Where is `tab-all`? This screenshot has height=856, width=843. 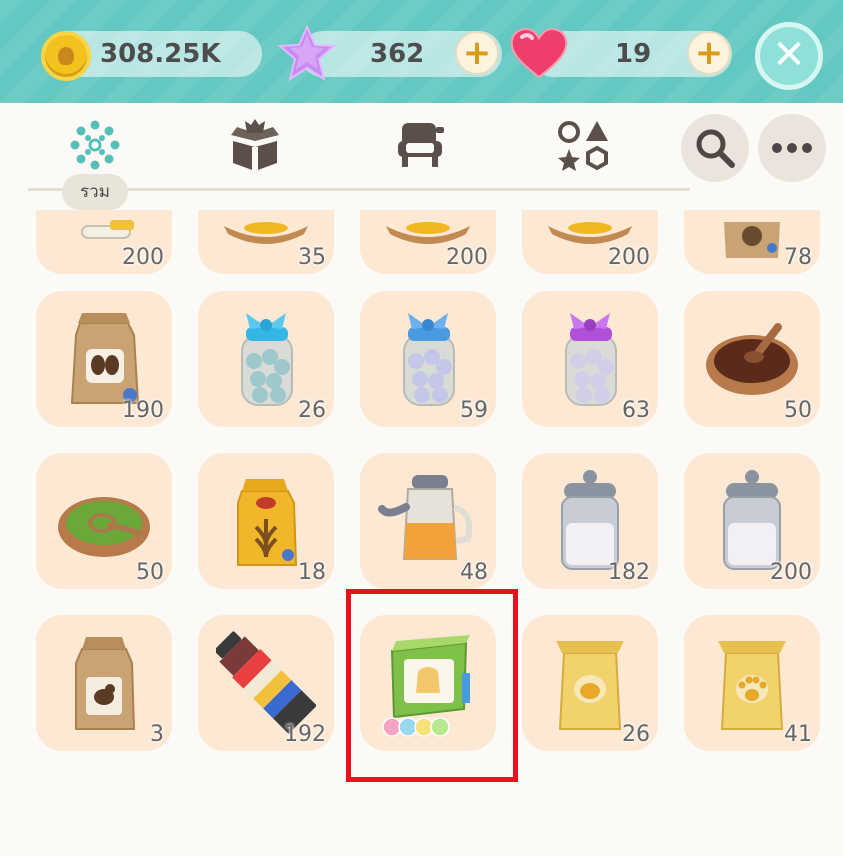 tab-all is located at coordinates (95, 145).